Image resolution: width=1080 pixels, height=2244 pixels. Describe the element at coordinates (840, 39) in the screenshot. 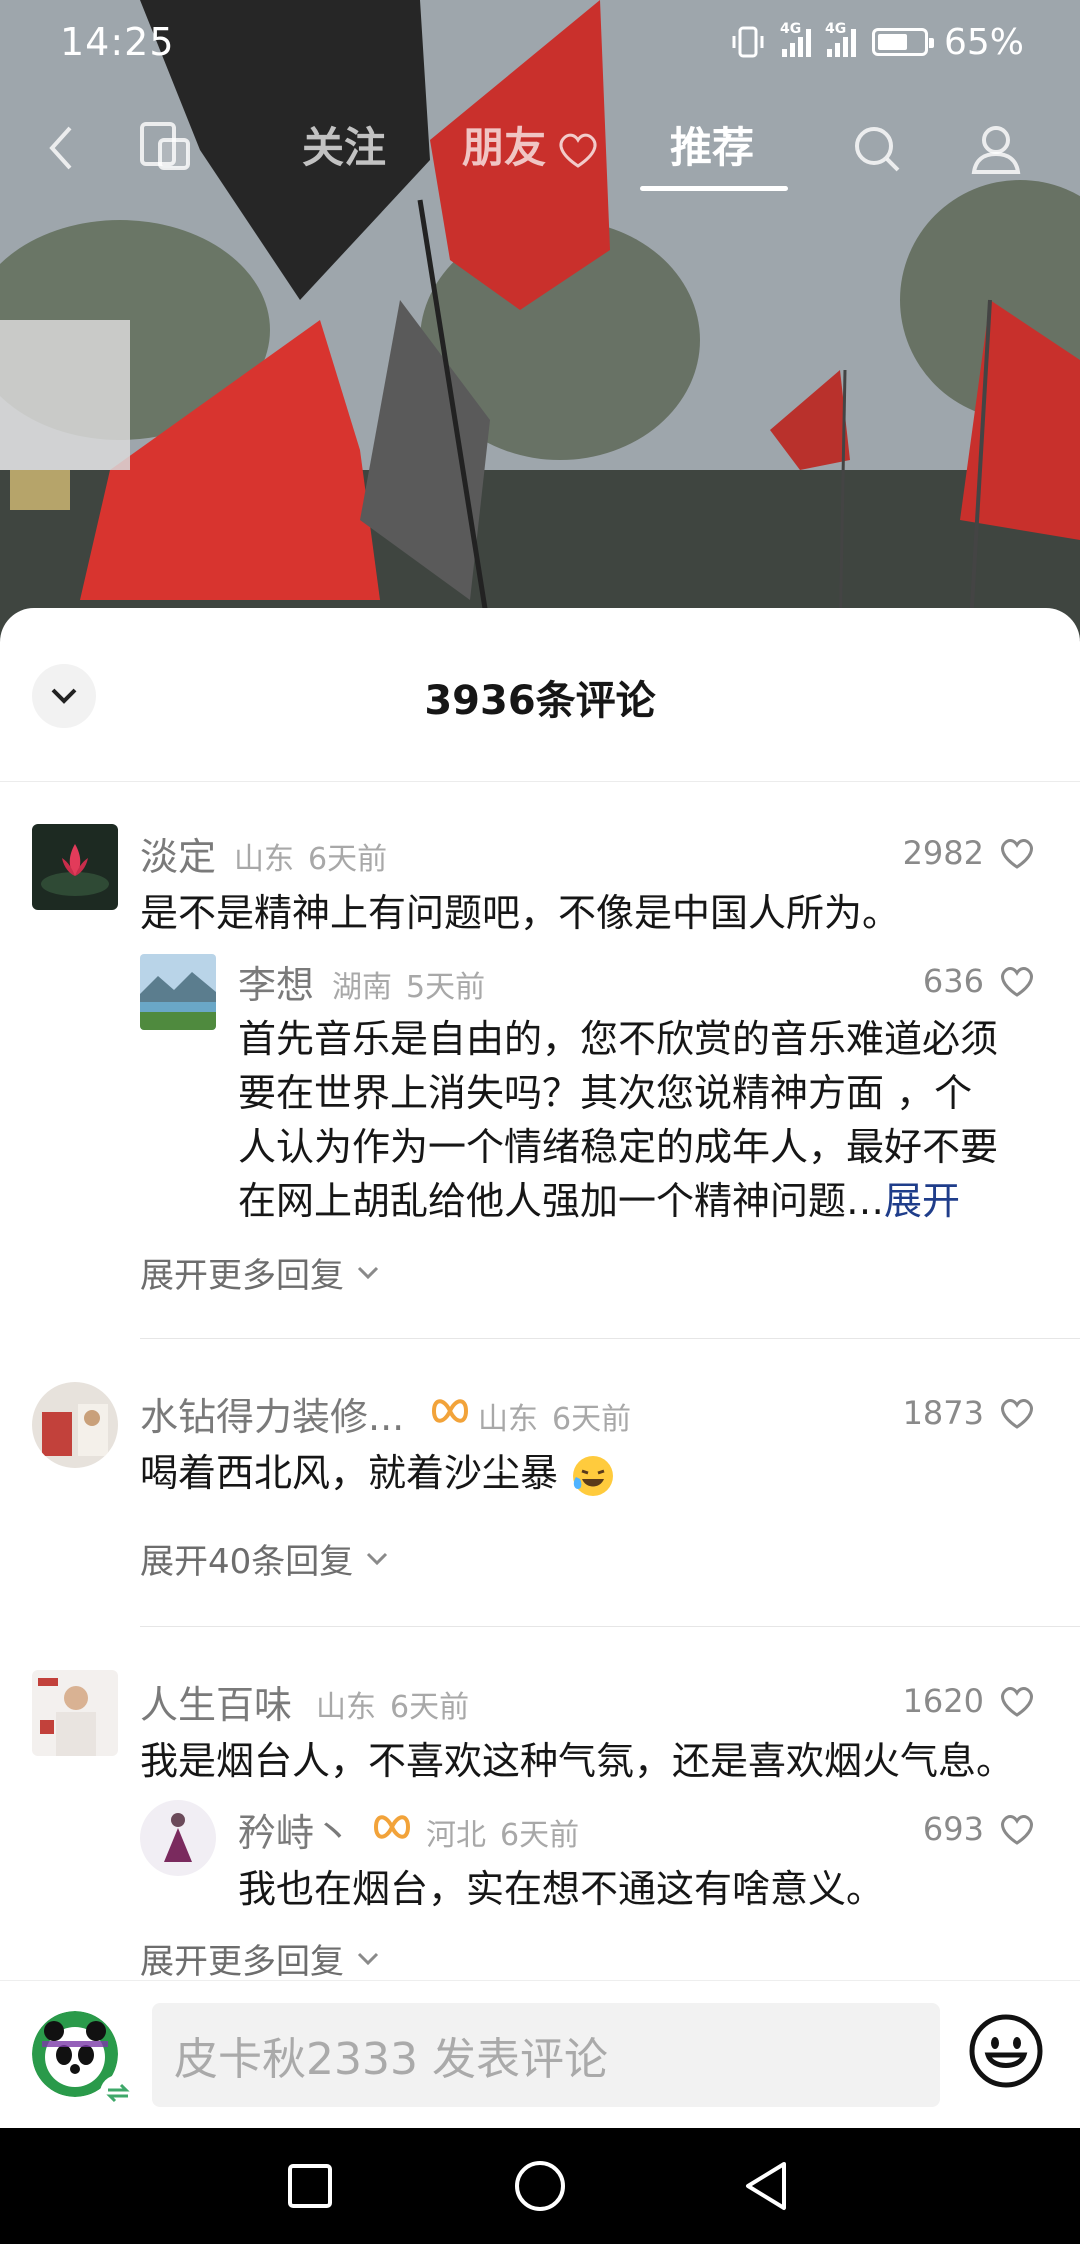

I see `signal-2-icon: 4G` at that location.